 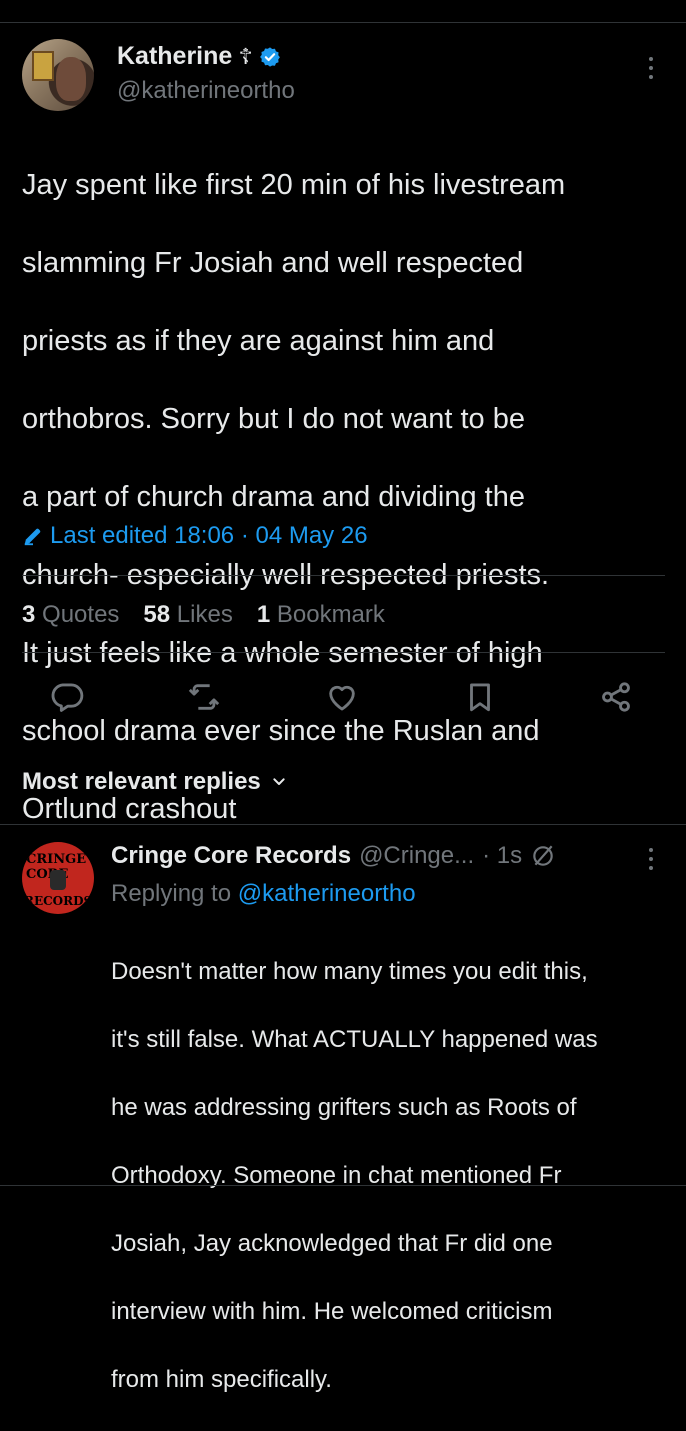 What do you see at coordinates (157, 614) in the screenshot?
I see `likes-count: 58` at bounding box center [157, 614].